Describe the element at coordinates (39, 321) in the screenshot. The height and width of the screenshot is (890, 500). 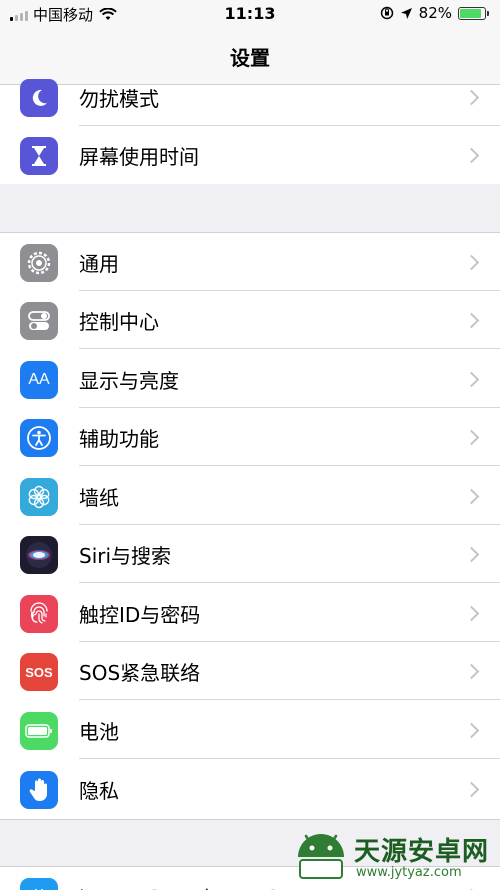
I see `toggles-icon` at that location.